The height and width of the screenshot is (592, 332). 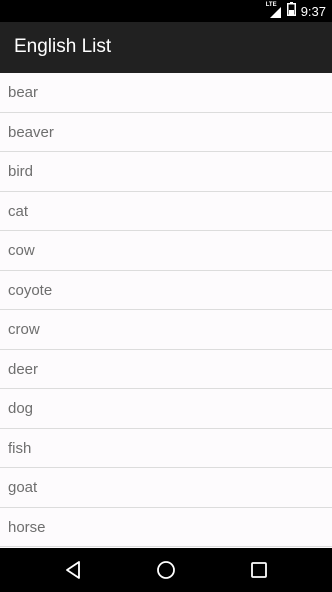 I want to click on app-title: English List, so click(x=63, y=46).